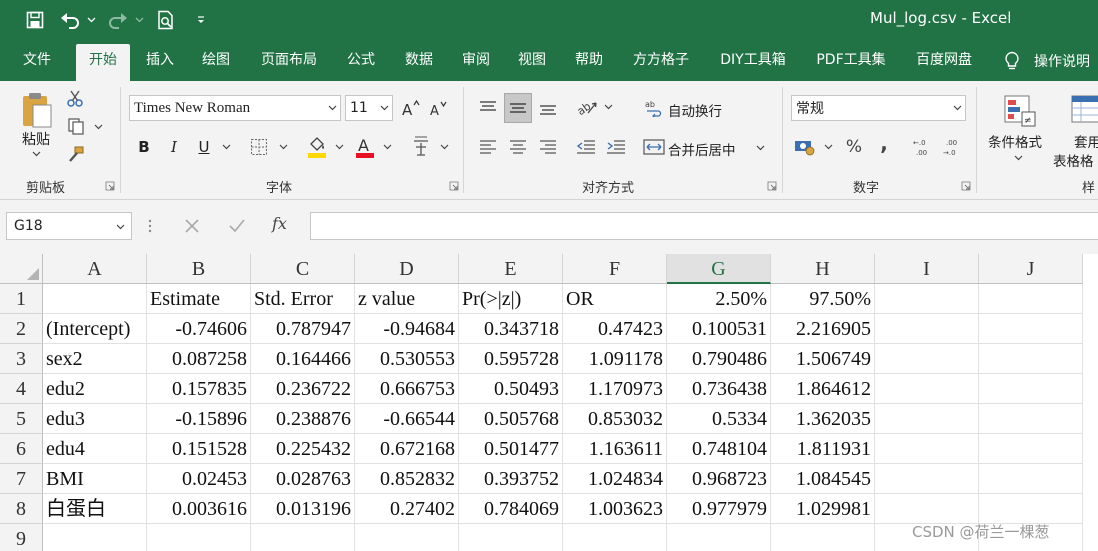  I want to click on column-header-b: B, so click(199, 269).